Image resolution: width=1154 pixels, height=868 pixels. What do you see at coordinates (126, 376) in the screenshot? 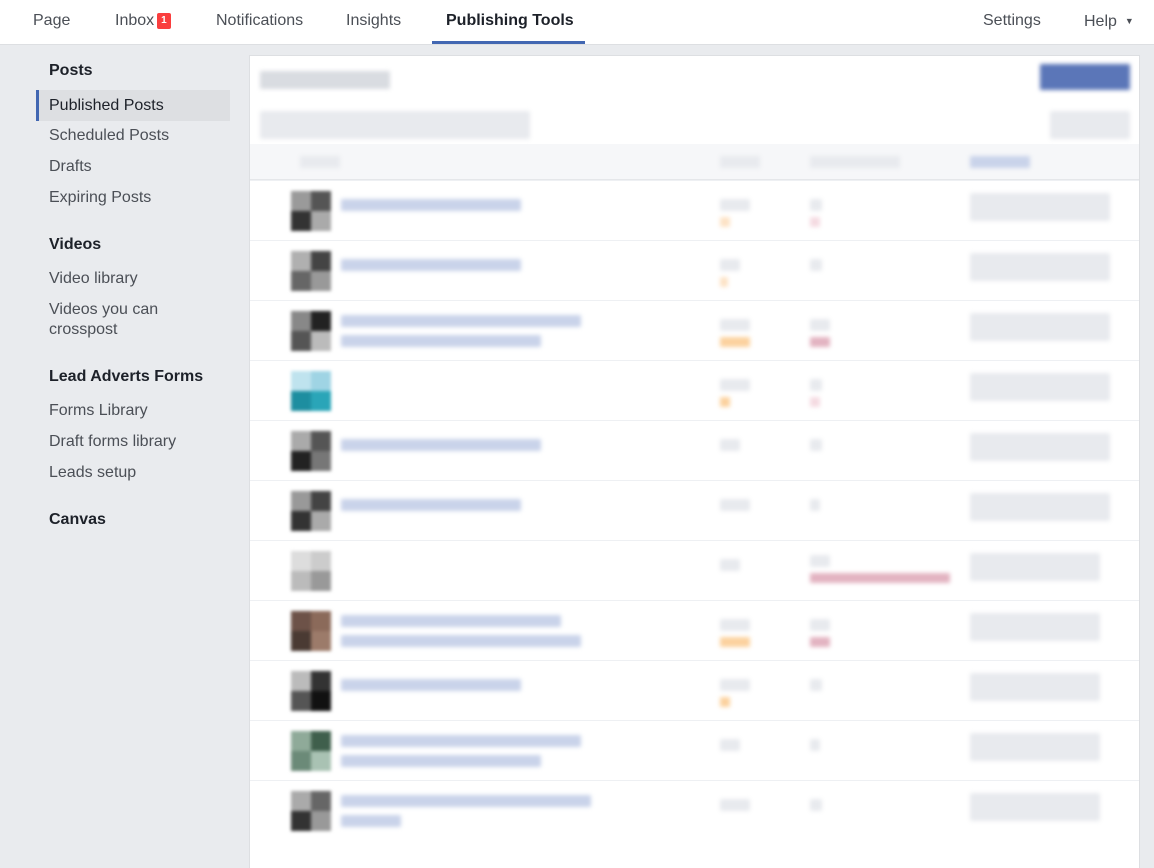
I see `sidebar-heading-lead-forms: Lead Adverts Forms` at bounding box center [126, 376].